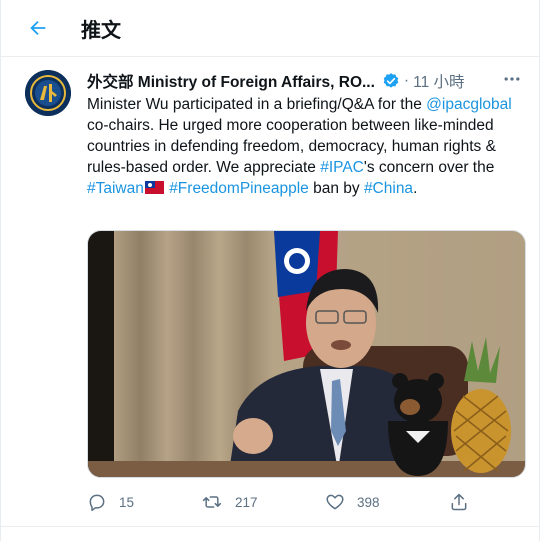  Describe the element at coordinates (115, 188) in the screenshot. I see `hashtag-link: #Taiwan` at that location.